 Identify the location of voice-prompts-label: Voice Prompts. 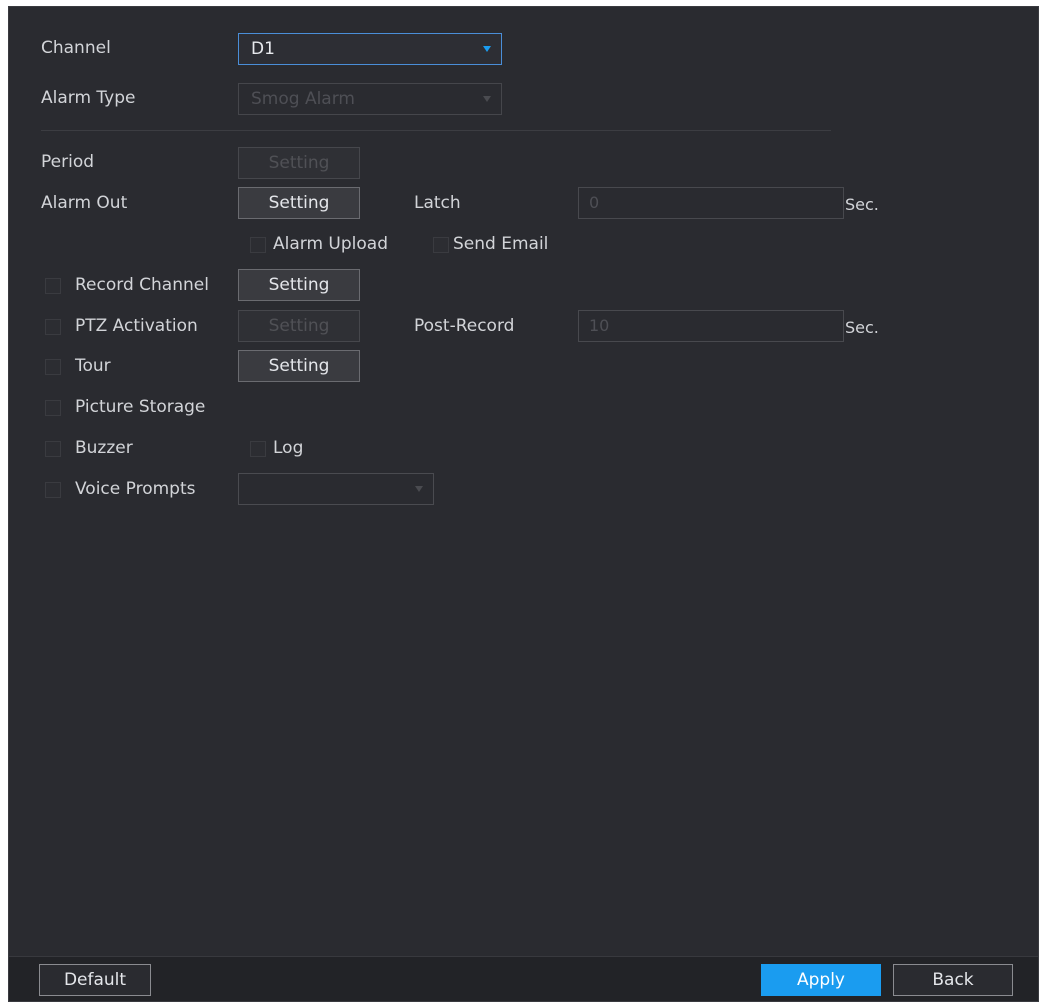
(135, 489).